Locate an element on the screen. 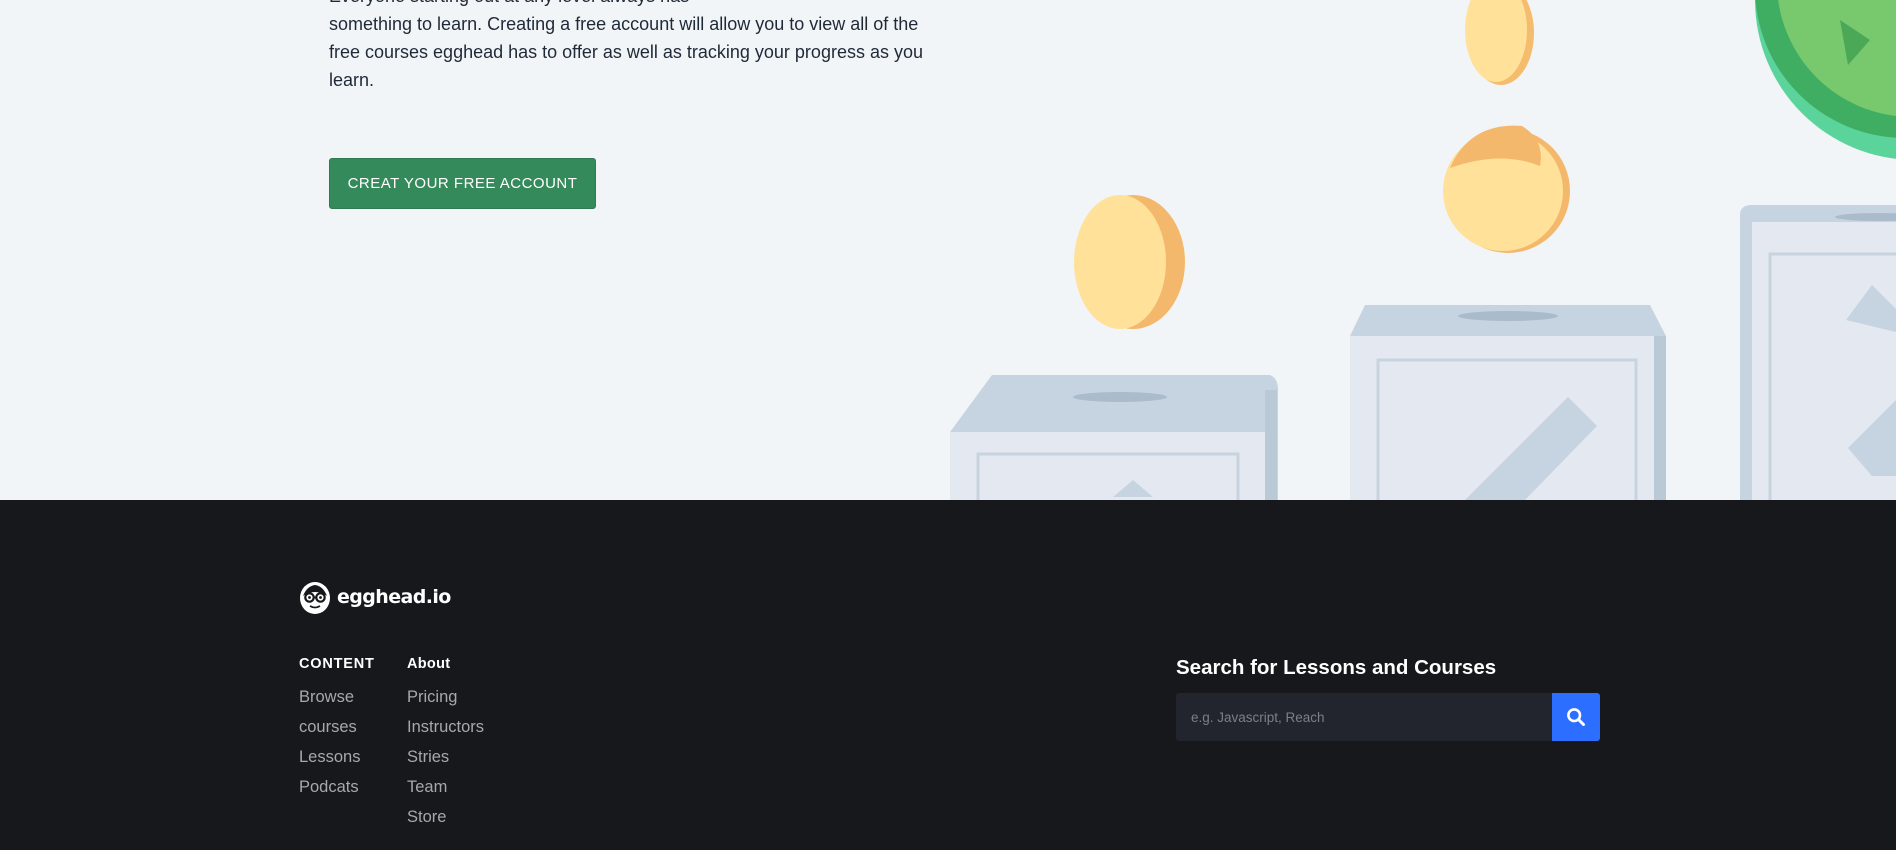 The image size is (1896, 850). search-input is located at coordinates (1364, 717).